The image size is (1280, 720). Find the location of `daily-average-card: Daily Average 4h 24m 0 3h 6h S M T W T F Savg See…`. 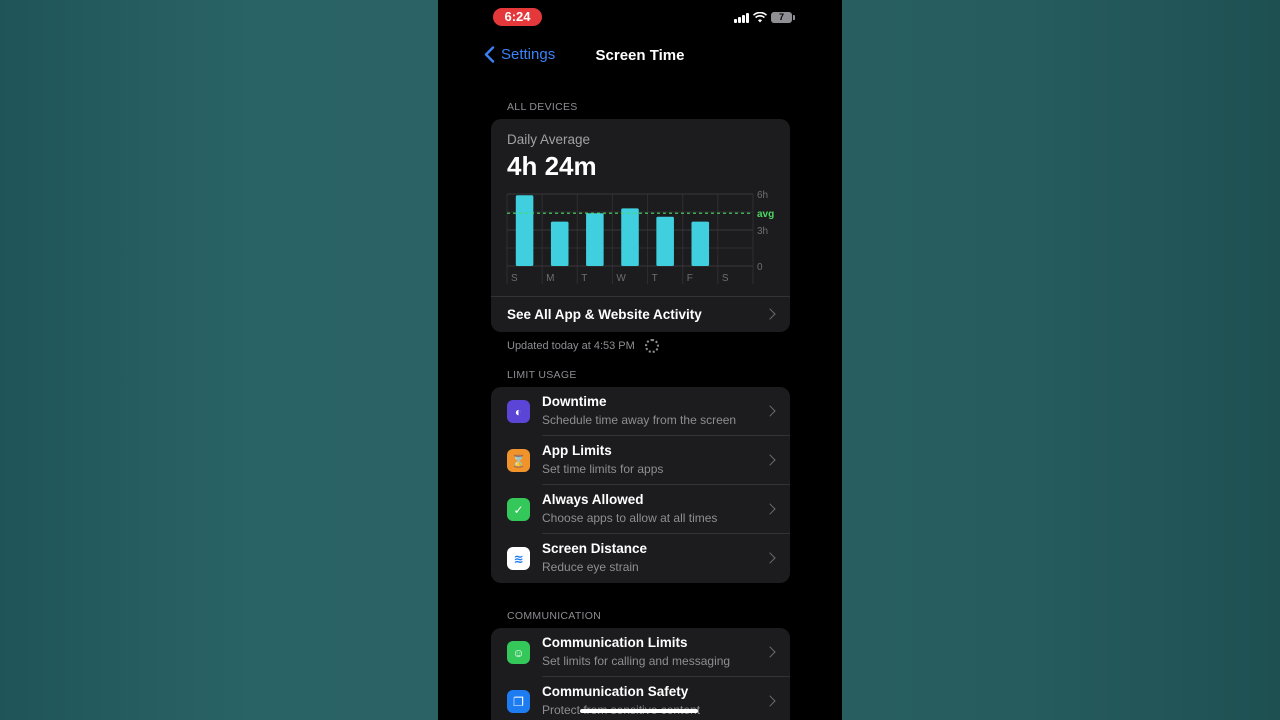

daily-average-card: Daily Average 4h 24m 0 3h 6h S M T W T F Savg See… is located at coordinates (640, 225).